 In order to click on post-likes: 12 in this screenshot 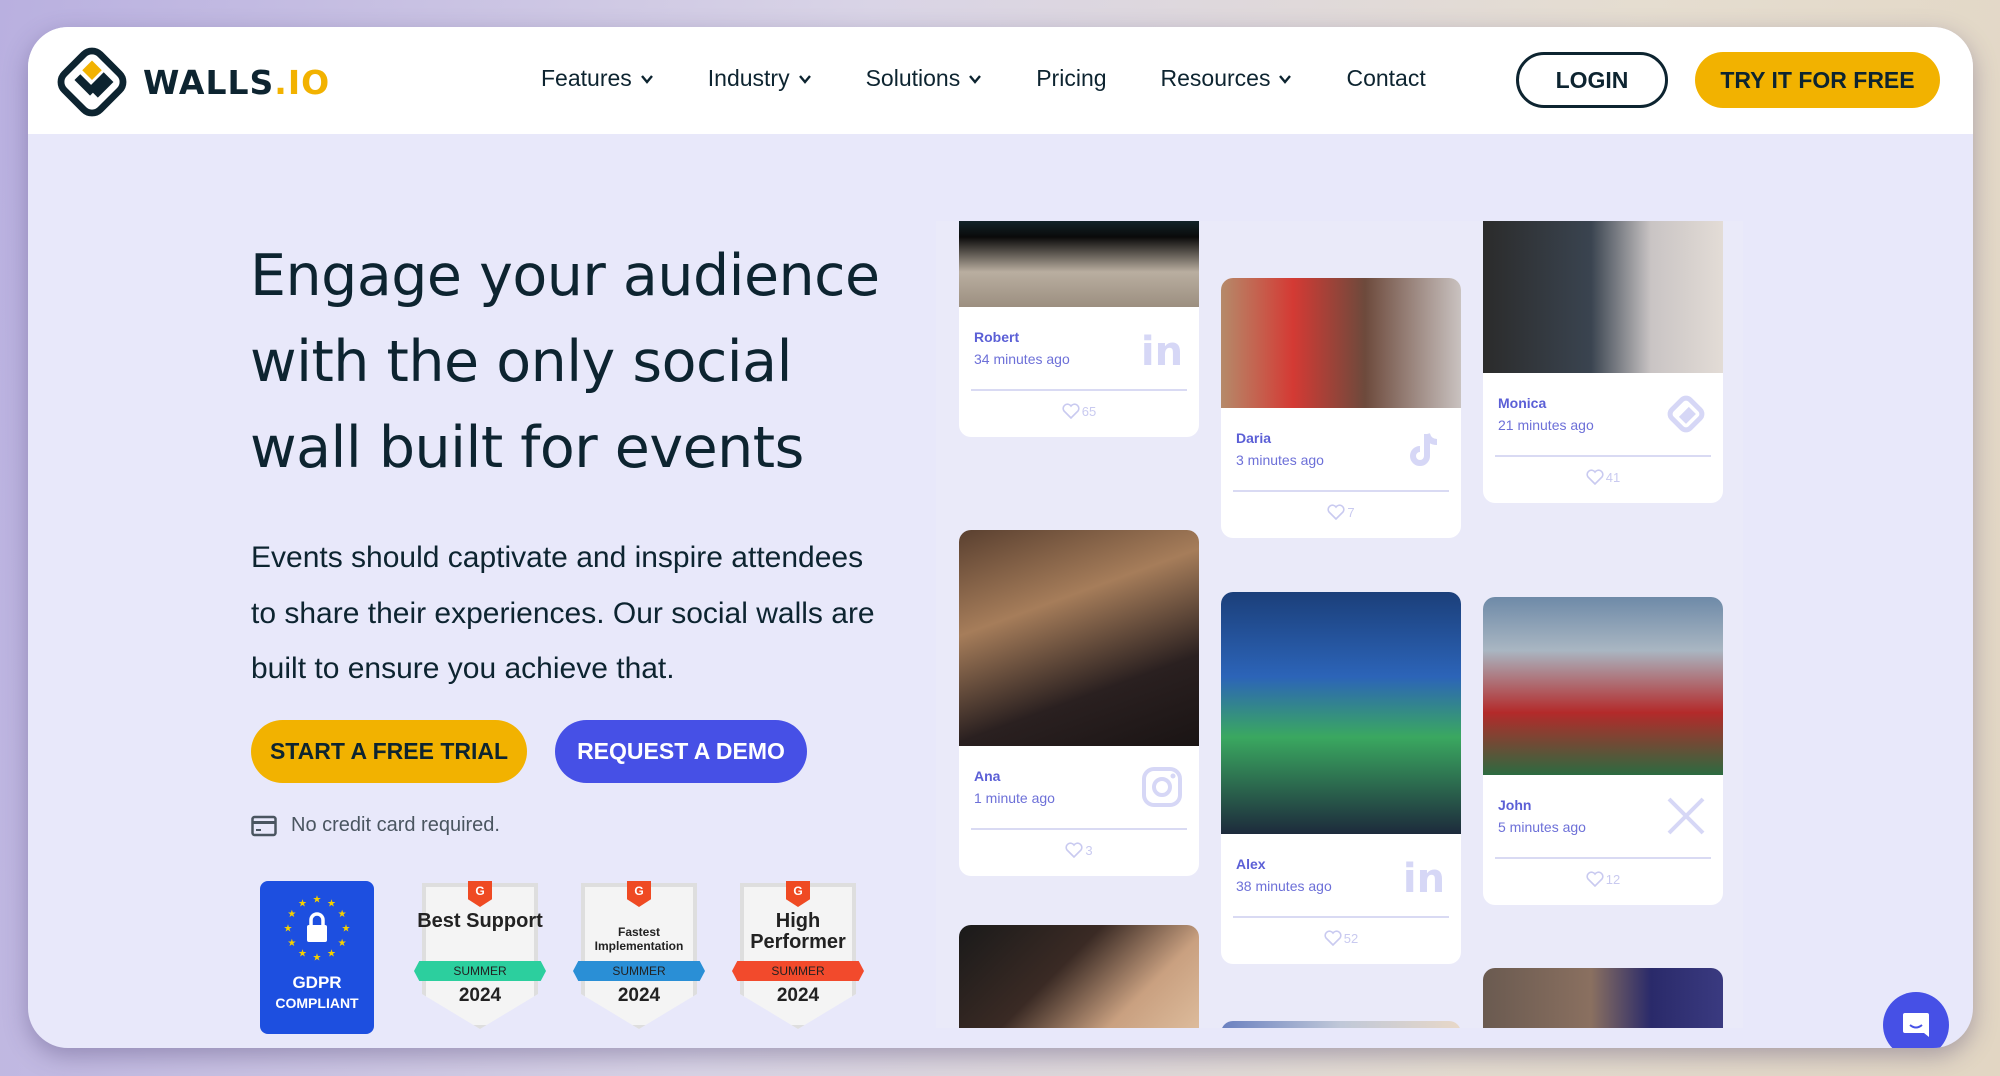, I will do `click(1603, 879)`.